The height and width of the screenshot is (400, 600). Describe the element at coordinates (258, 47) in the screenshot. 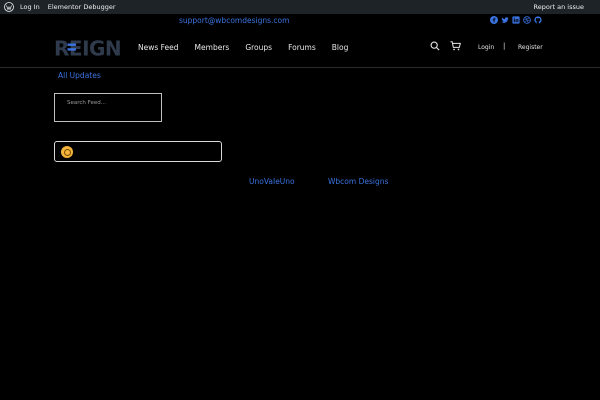

I see `nav-groups: Groups` at that location.